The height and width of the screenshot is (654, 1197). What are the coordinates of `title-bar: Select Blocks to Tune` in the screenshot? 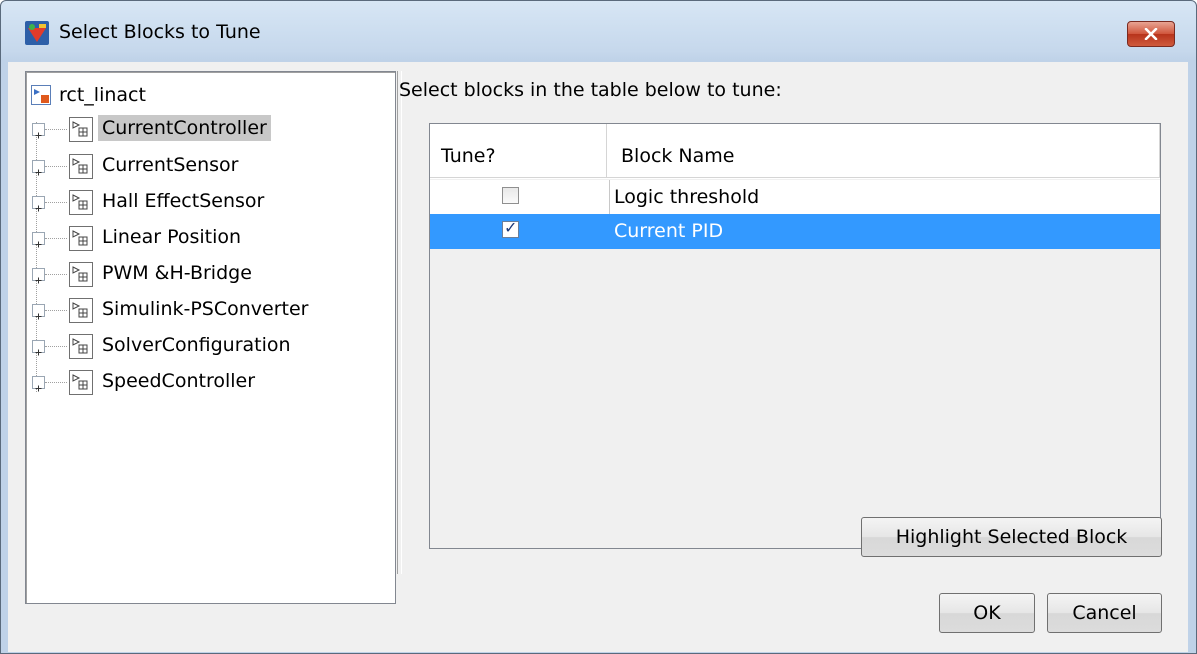 It's located at (598, 31).